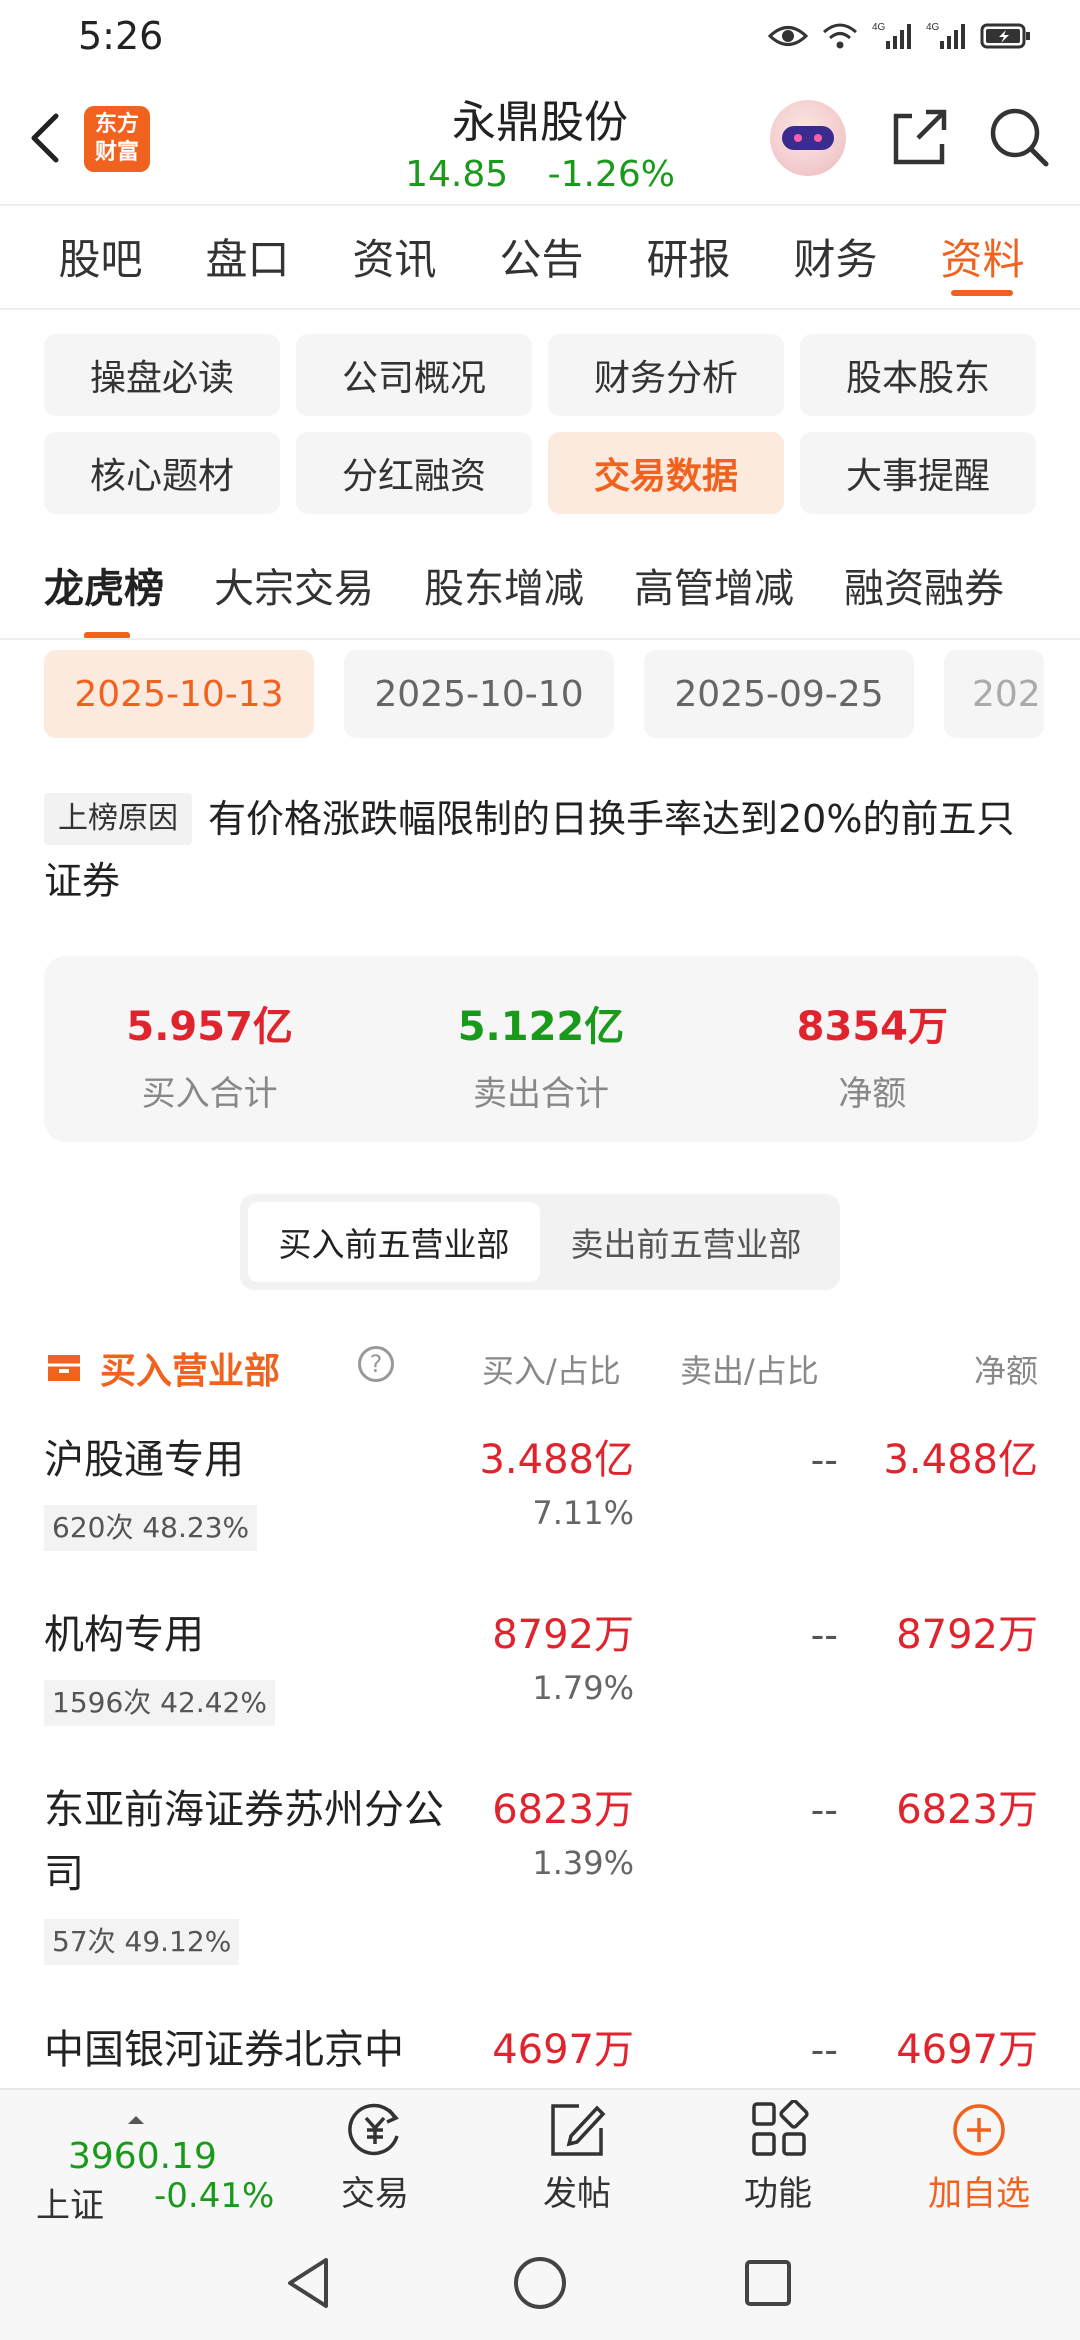  I want to click on sell-total-label: 卖出合计, so click(540, 1094).